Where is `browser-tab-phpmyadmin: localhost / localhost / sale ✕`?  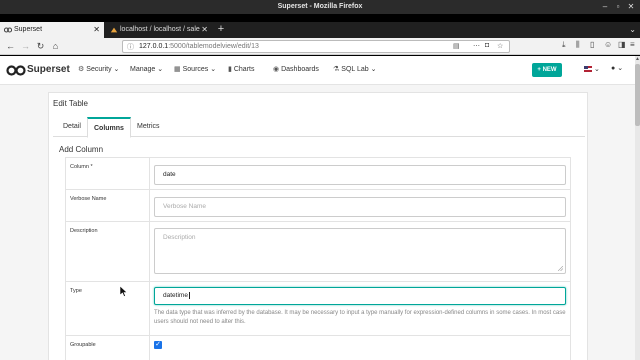 browser-tab-phpmyadmin: localhost / localhost / sale ✕ is located at coordinates (159, 30).